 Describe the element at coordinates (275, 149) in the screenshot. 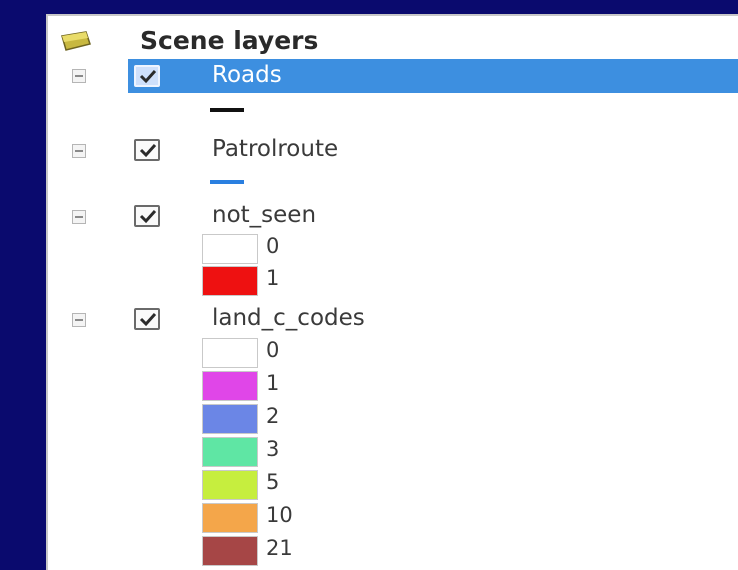

I see `layer-label-patrolroute: Patrolroute` at that location.